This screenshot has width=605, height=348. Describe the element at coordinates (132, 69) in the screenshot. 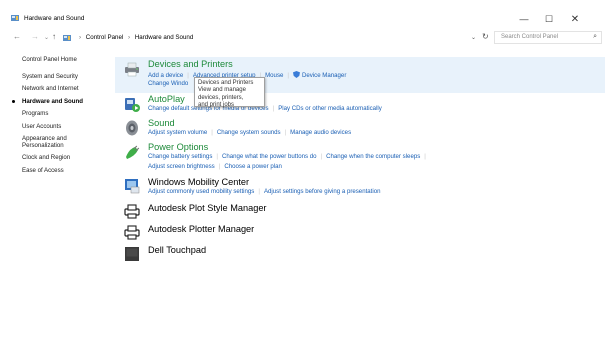

I see `printer-icon` at that location.